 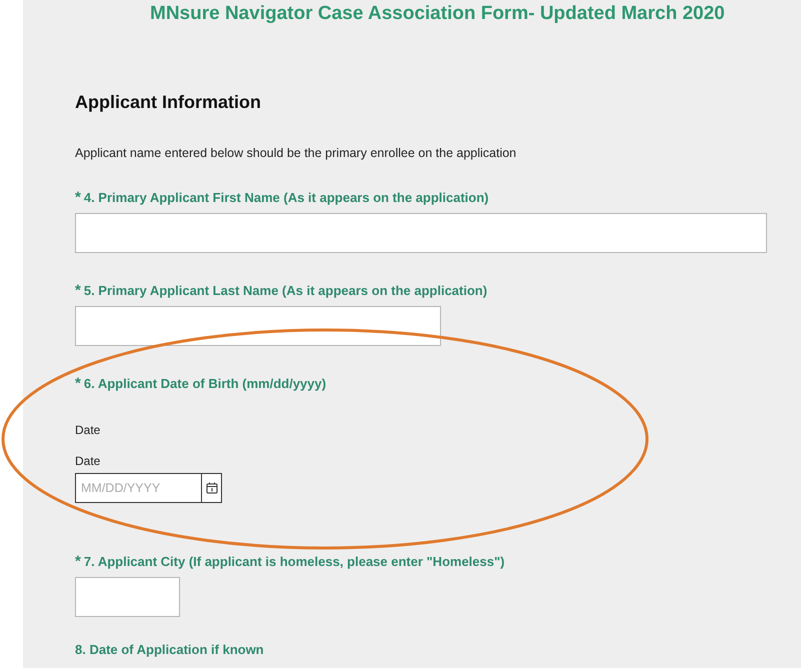 I want to click on calendar-icon, so click(x=212, y=488).